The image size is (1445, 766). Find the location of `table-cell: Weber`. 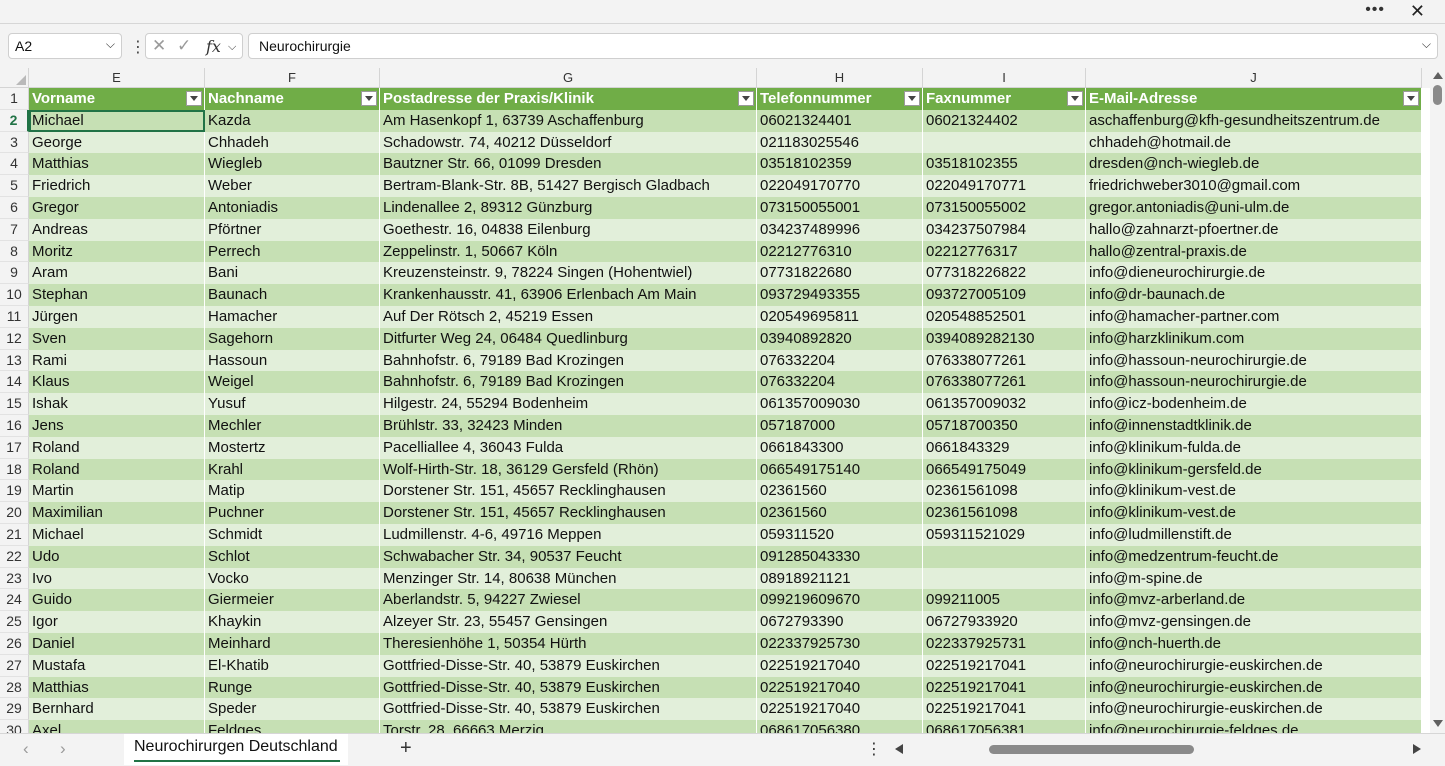

table-cell: Weber is located at coordinates (292, 186).